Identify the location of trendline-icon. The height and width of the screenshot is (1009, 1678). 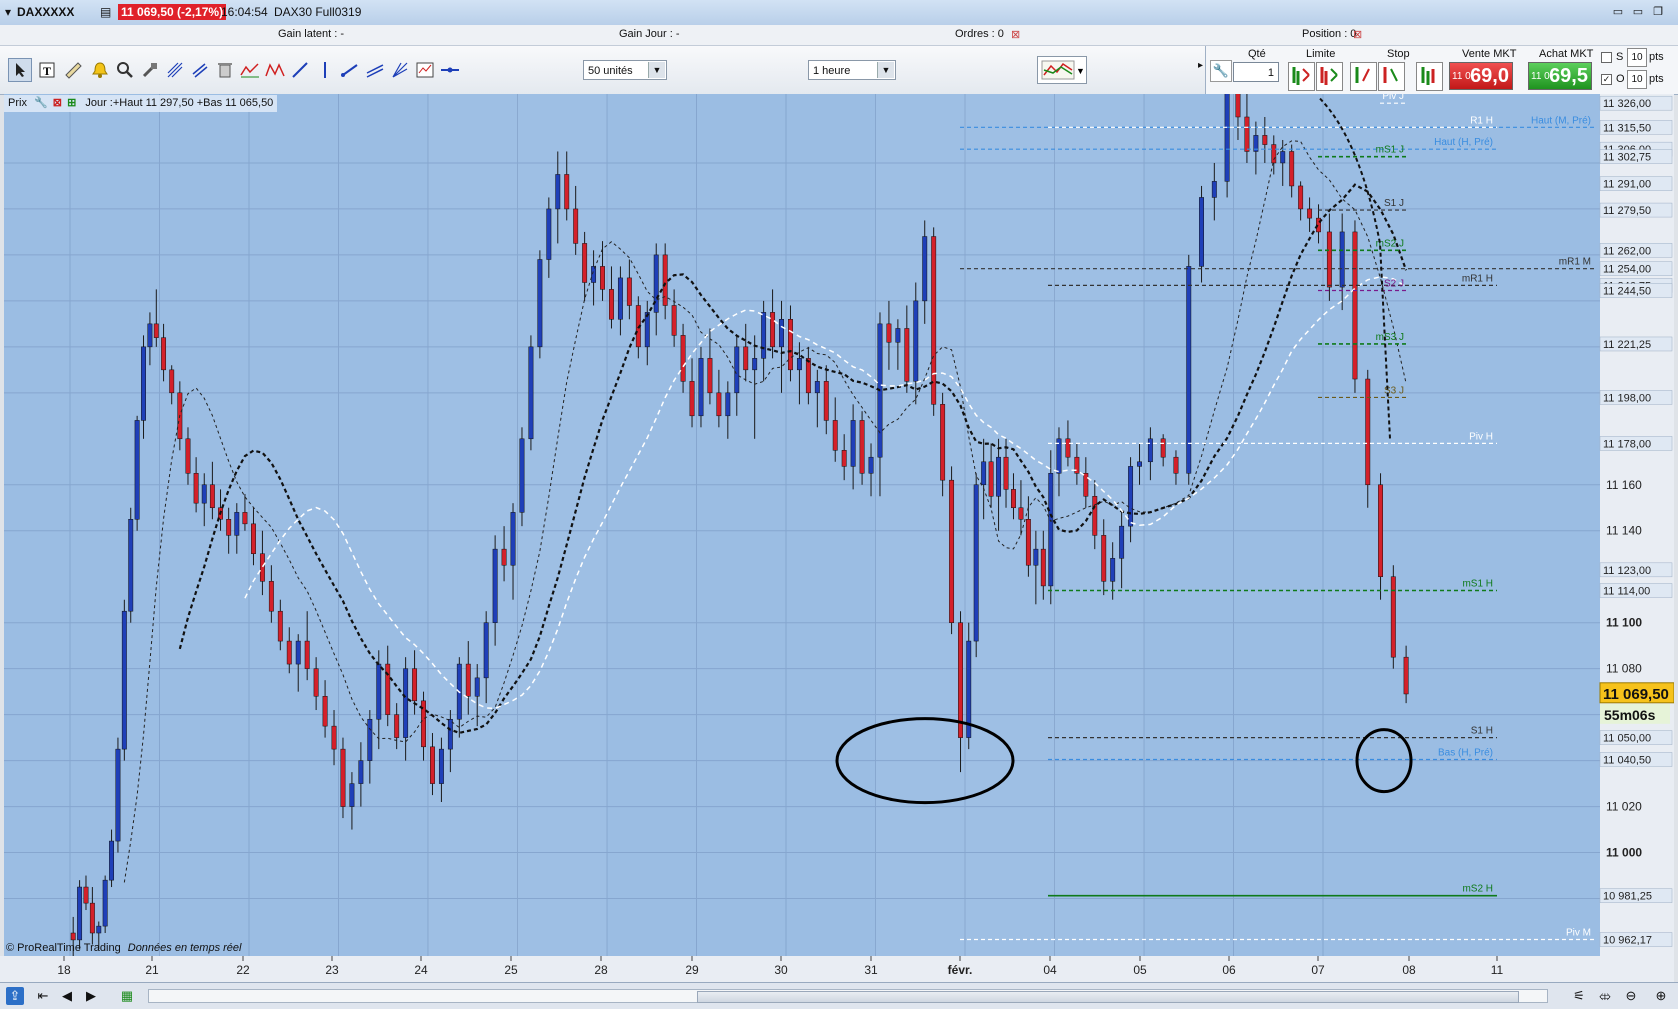
(250, 70).